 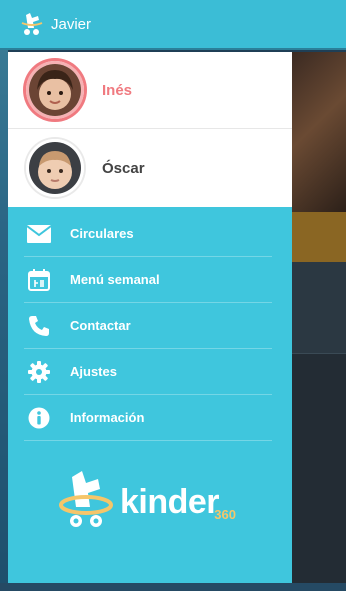 I want to click on app-title: Javier, so click(x=71, y=24).